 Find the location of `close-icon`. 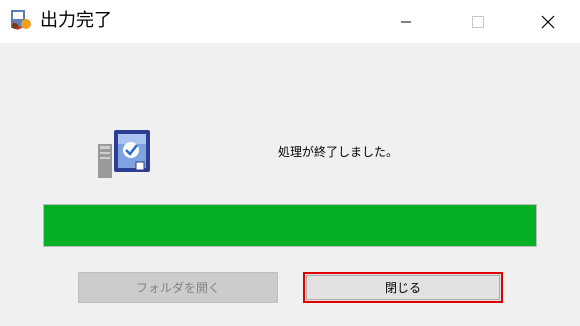

close-icon is located at coordinates (548, 21).